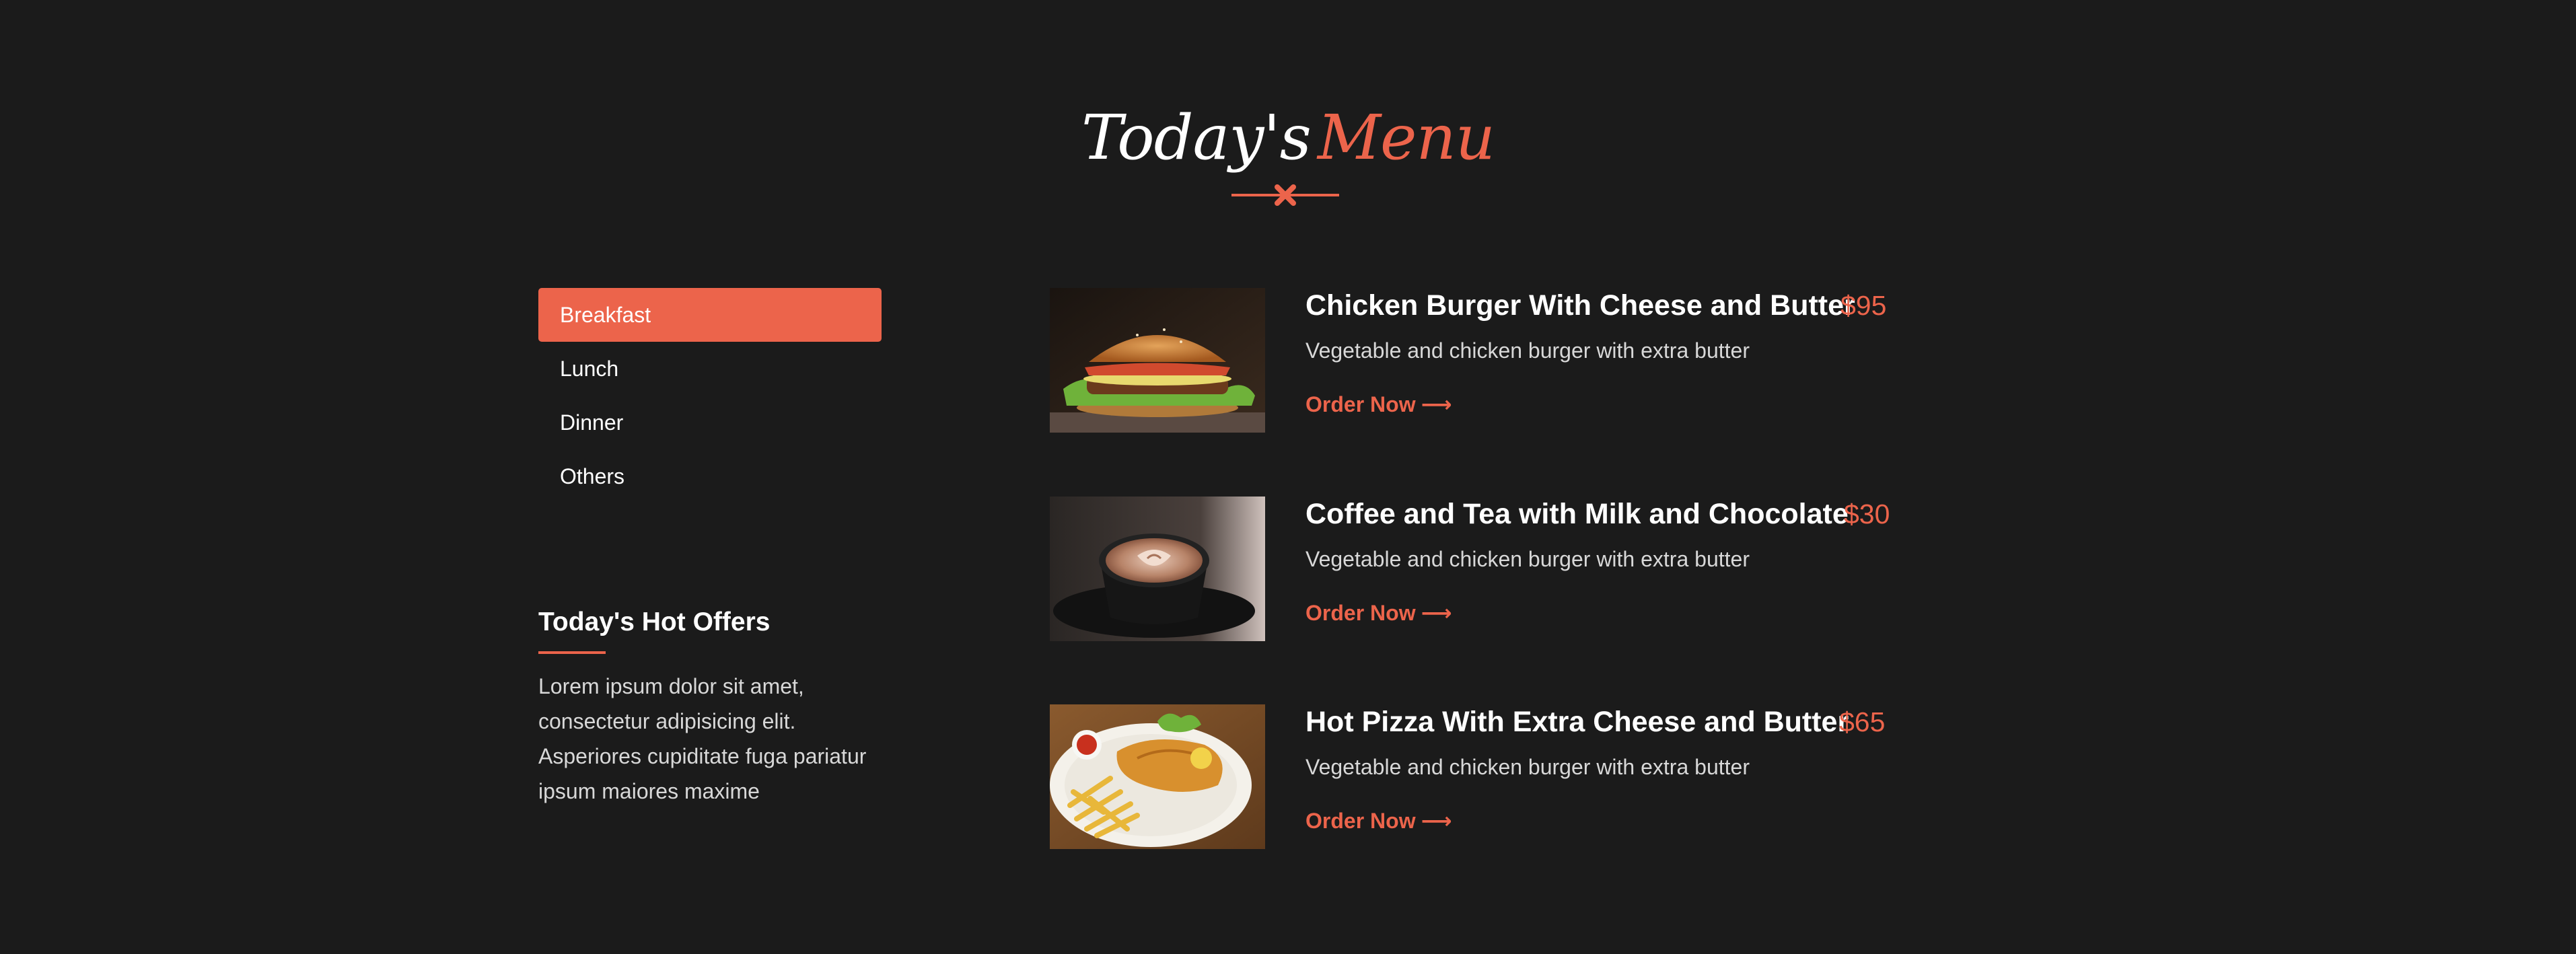  What do you see at coordinates (710, 422) in the screenshot?
I see `tab-dinner: Dinner` at bounding box center [710, 422].